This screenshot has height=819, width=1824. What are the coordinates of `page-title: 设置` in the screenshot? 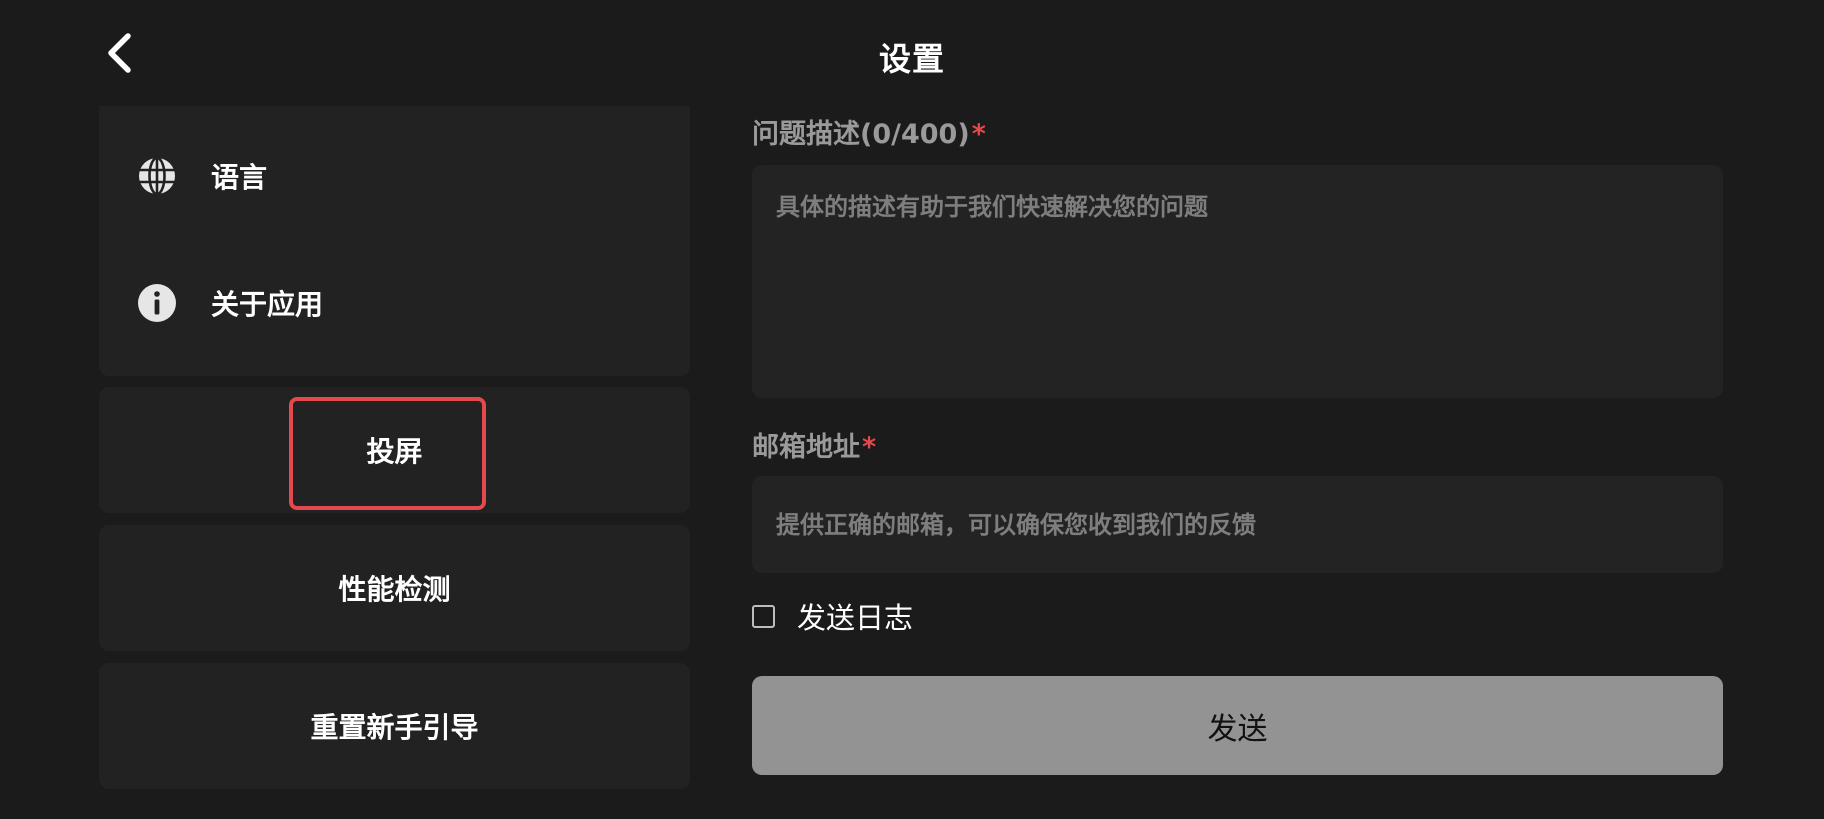 It's located at (911, 59).